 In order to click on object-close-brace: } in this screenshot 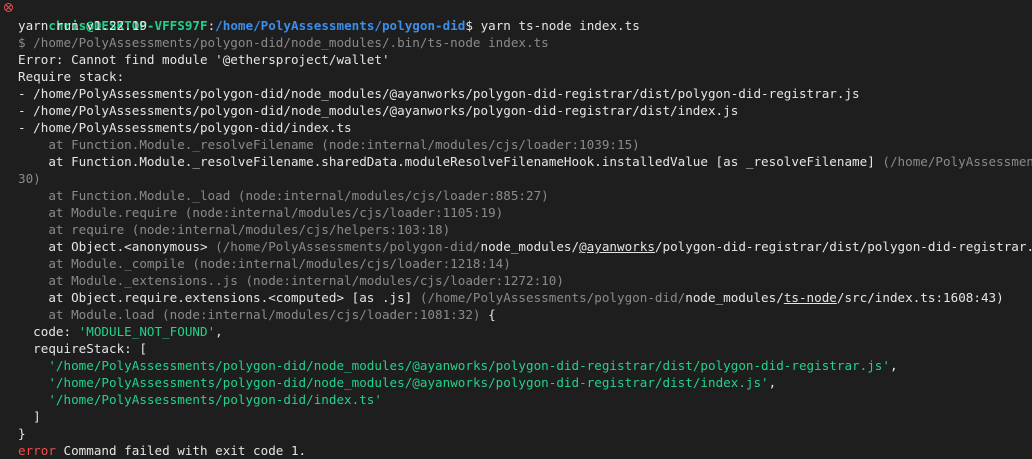, I will do `click(22, 433)`.